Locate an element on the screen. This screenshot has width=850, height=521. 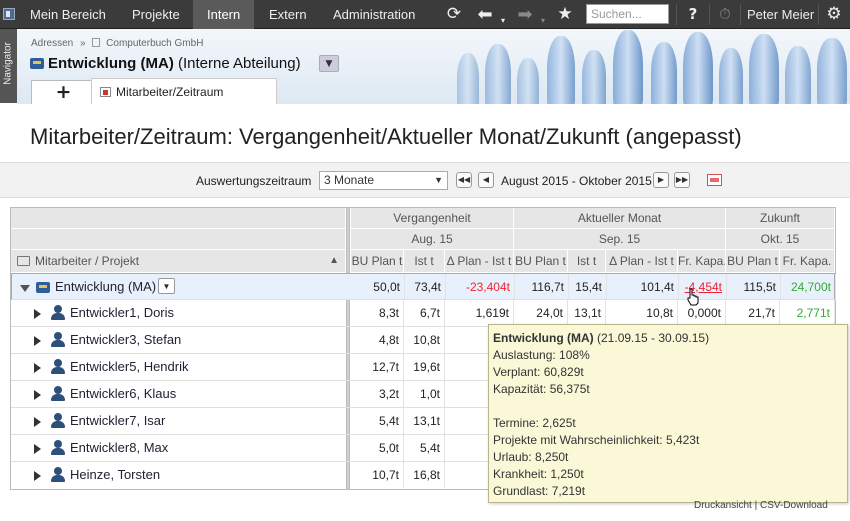
forward-icon: ➡ is located at coordinates (525, 14).